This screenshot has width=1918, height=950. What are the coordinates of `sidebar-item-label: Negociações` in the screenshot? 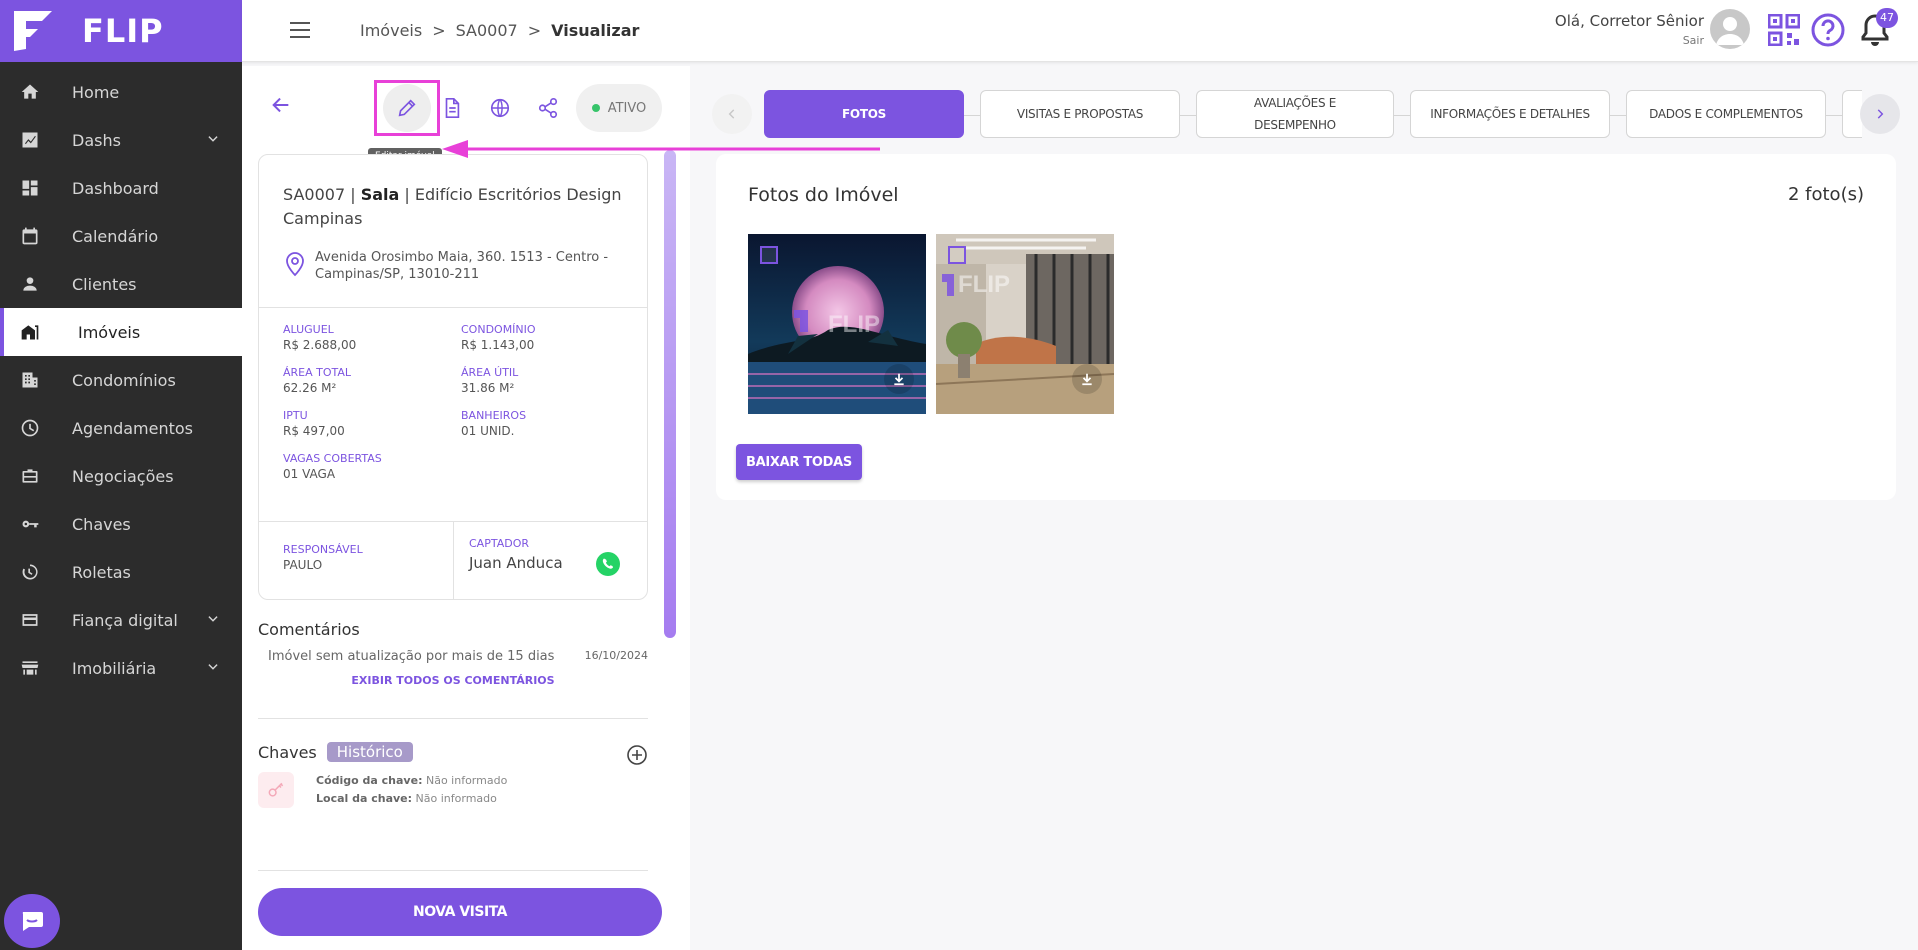 It's located at (123, 476).